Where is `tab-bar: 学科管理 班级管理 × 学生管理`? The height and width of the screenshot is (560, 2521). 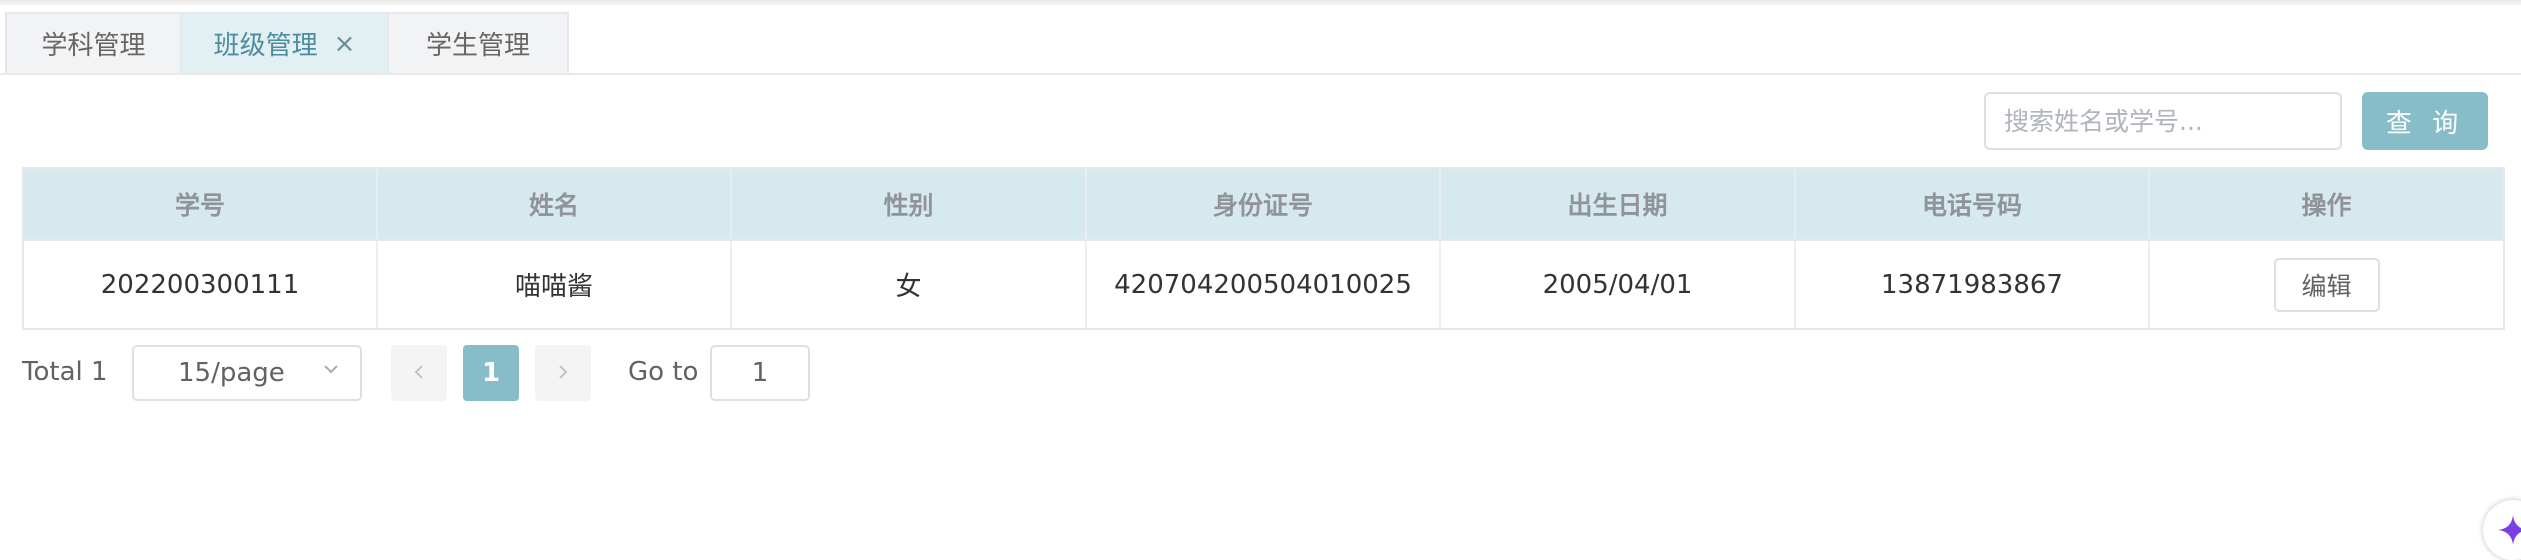
tab-bar: 学科管理 班级管理 × 学生管理 is located at coordinates (1260, 40).